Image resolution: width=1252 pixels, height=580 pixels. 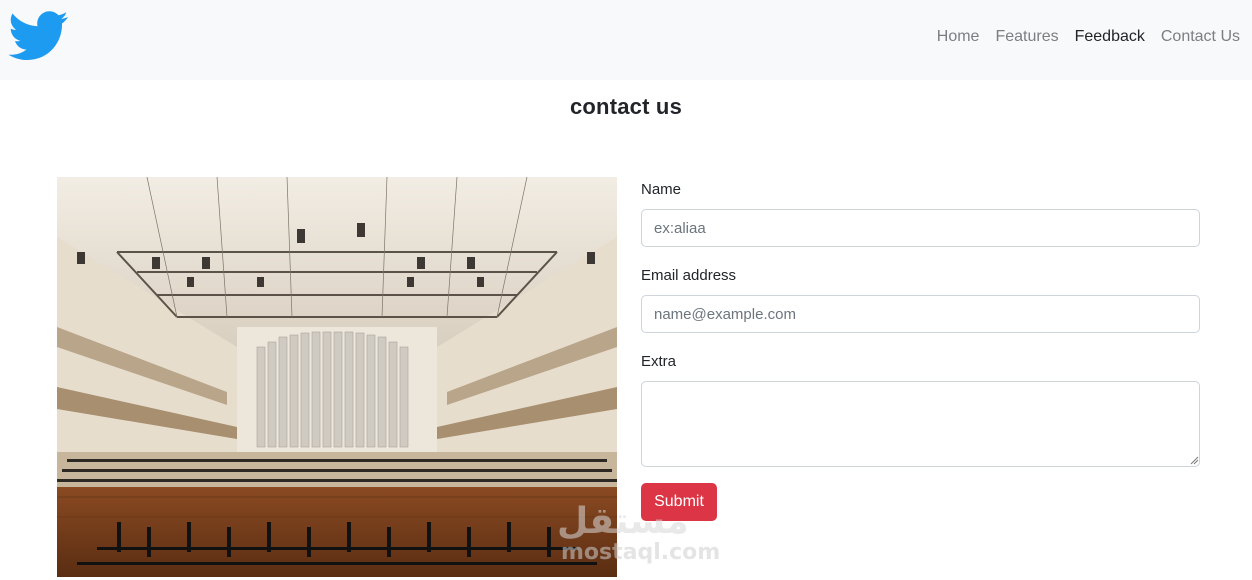 What do you see at coordinates (958, 37) in the screenshot?
I see `nav-item-home: Home` at bounding box center [958, 37].